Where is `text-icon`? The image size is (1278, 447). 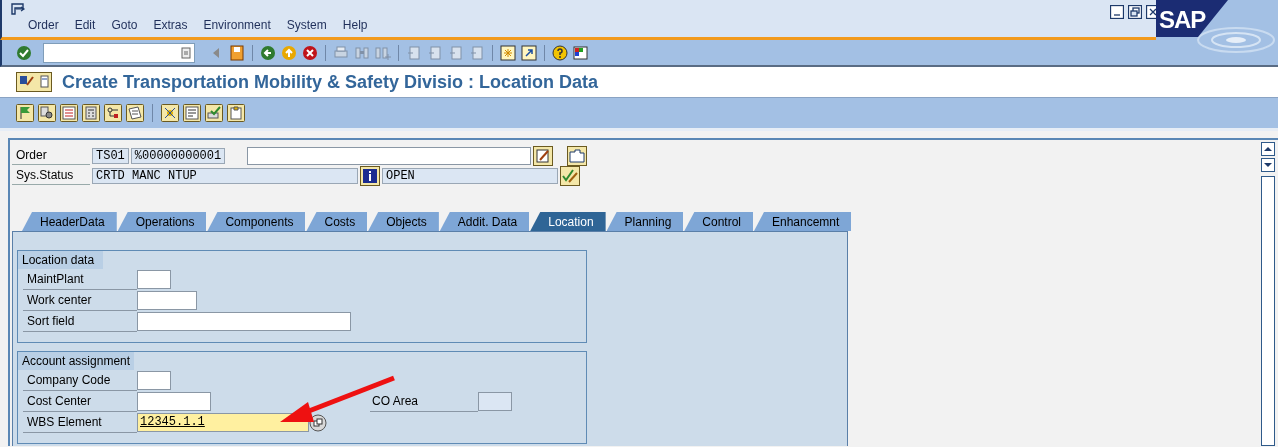 text-icon is located at coordinates (192, 113).